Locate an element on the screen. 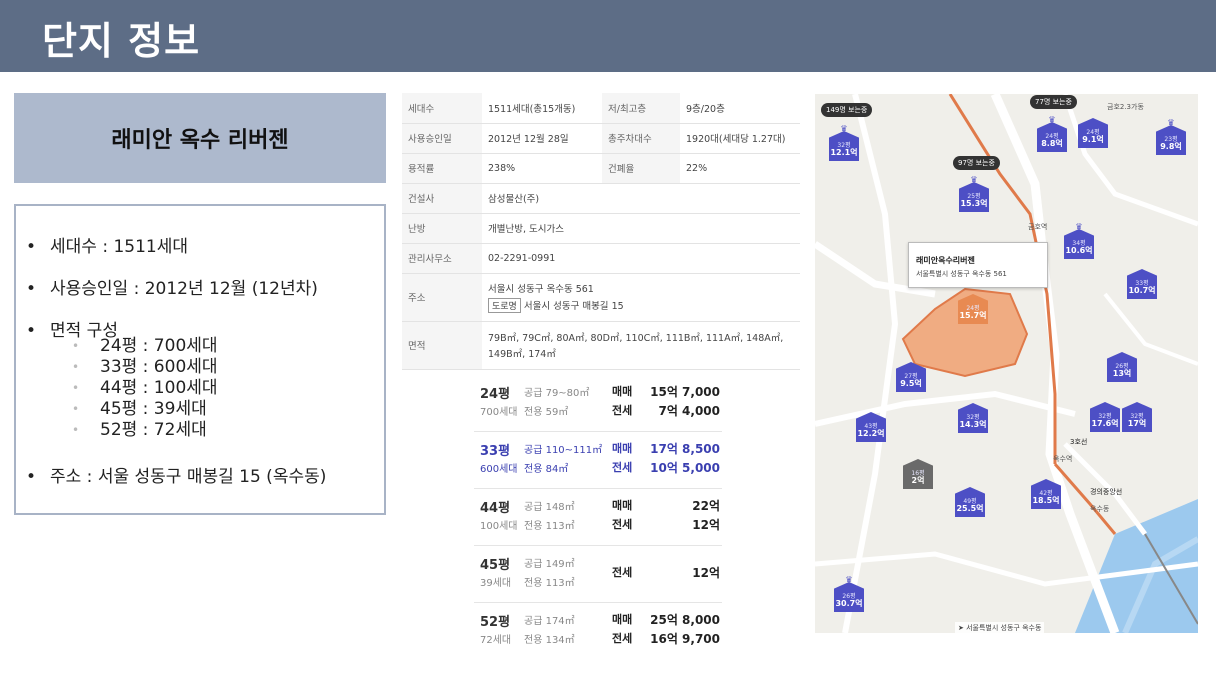 This screenshot has height=684, width=1216. table-row: 건설사 삼성물산(주) is located at coordinates (601, 198).